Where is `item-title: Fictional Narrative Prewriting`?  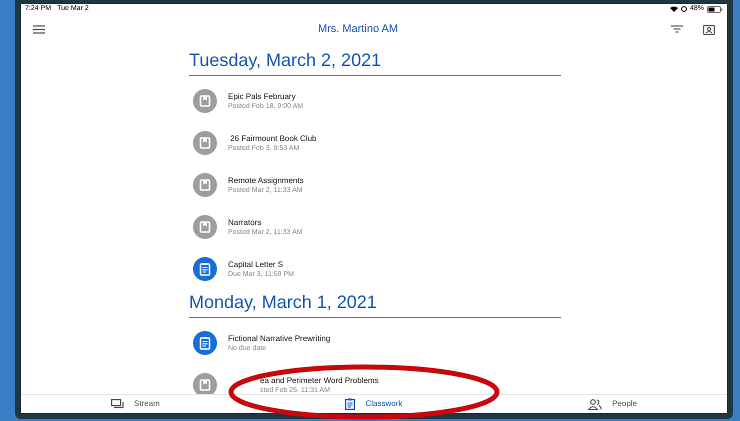
item-title: Fictional Narrative Prewriting is located at coordinates (279, 338).